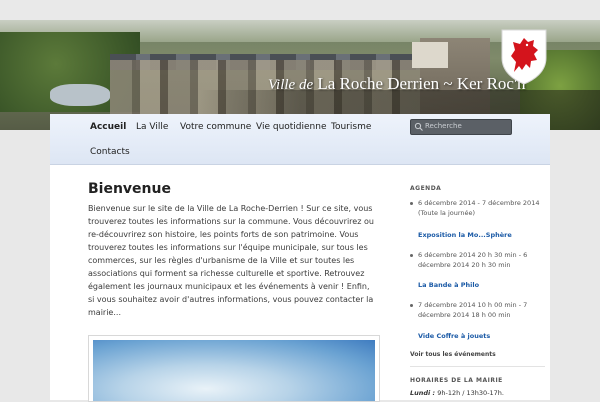 Image resolution: width=600 pixels, height=402 pixels. Describe the element at coordinates (80, 95) in the screenshot. I see `banner-river` at that location.